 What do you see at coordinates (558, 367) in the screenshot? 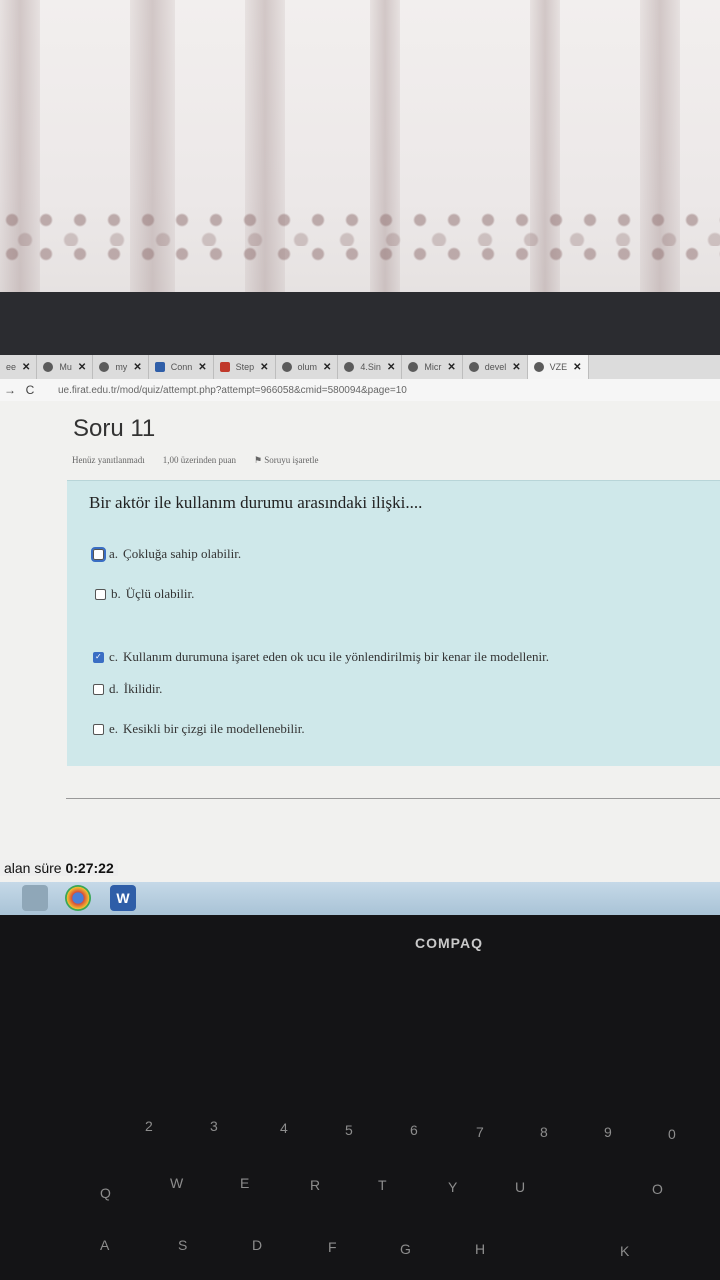
I see `browser-tab-active: VZE ✕` at bounding box center [558, 367].